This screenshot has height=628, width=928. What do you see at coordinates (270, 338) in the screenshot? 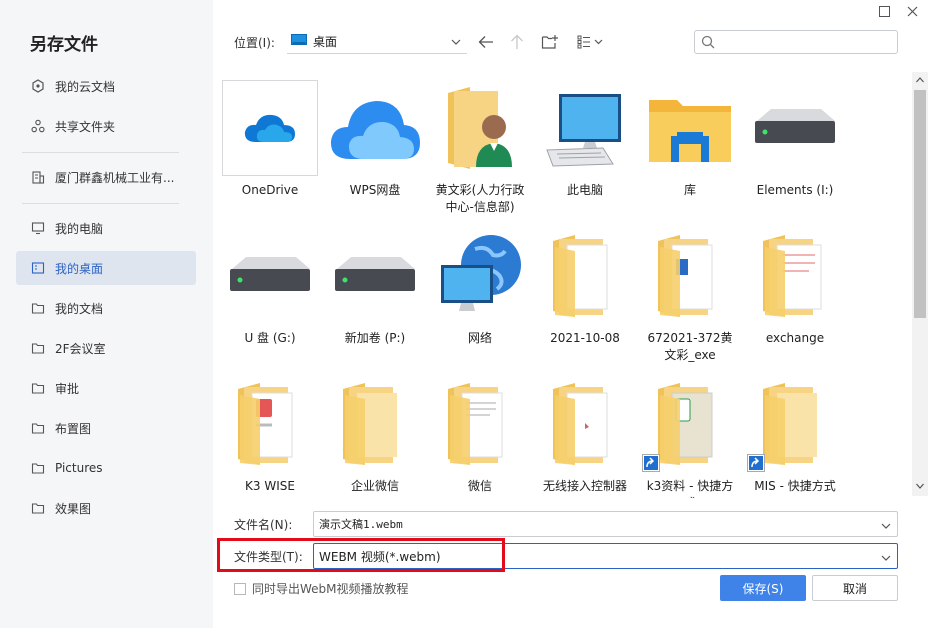
I see `file-name: U 盘 (G:)` at bounding box center [270, 338].